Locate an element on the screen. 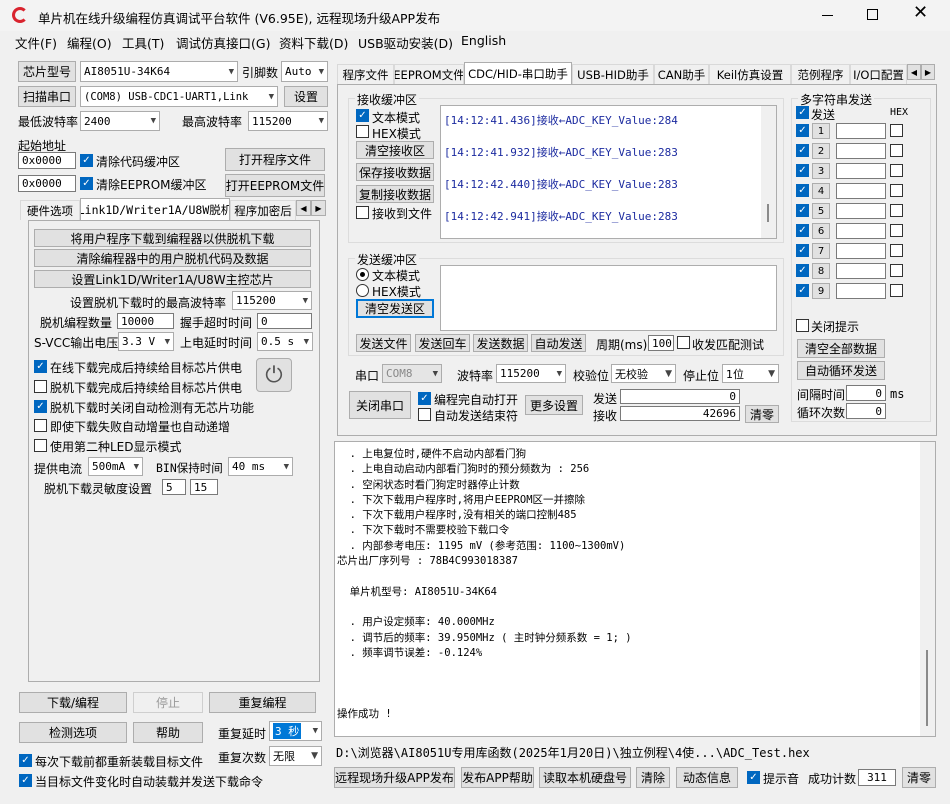  auto-cycle-send-button: 自动循环发送 is located at coordinates (841, 370).